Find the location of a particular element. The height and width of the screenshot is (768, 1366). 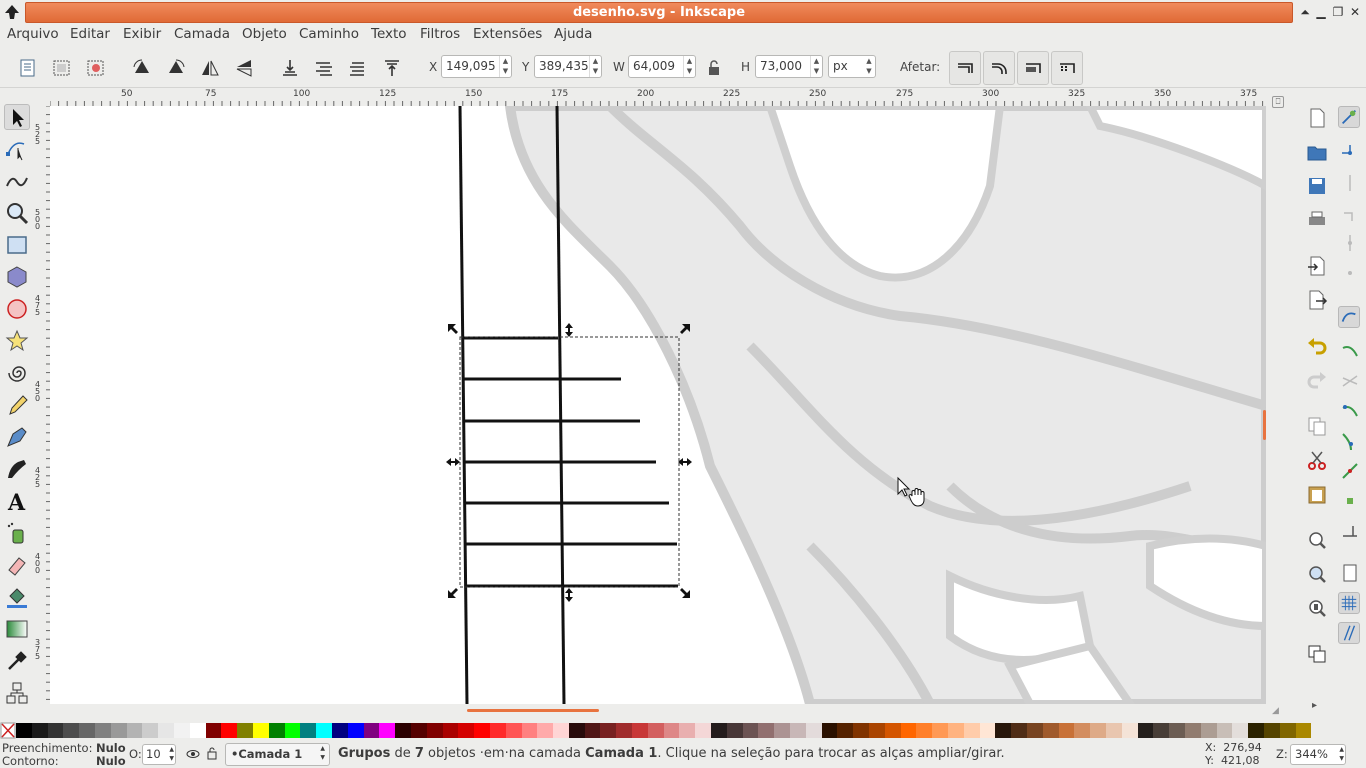

snap-guides-icon is located at coordinates (1349, 633).